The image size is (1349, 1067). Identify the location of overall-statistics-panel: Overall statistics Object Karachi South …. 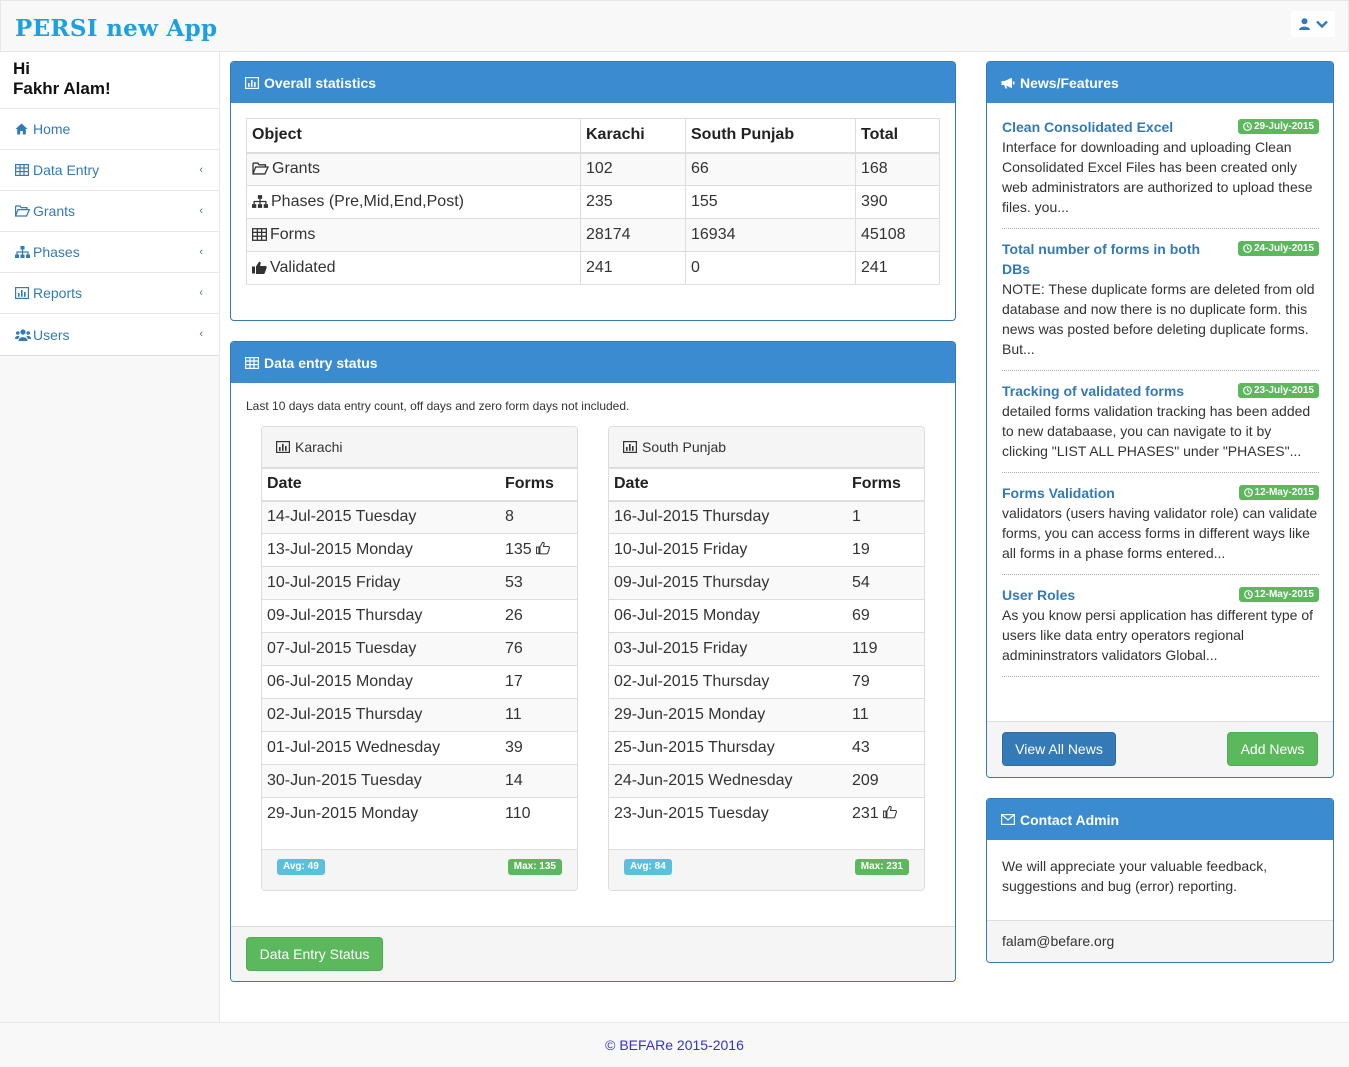
(593, 191).